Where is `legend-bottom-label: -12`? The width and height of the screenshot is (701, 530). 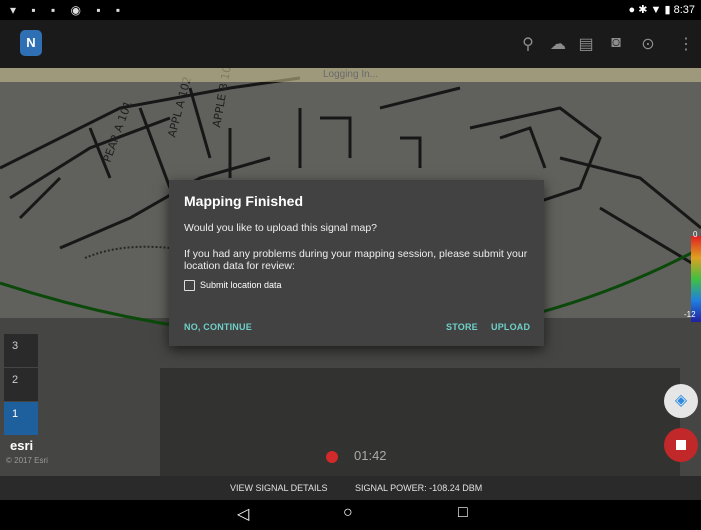
legend-bottom-label: -12 is located at coordinates (690, 314).